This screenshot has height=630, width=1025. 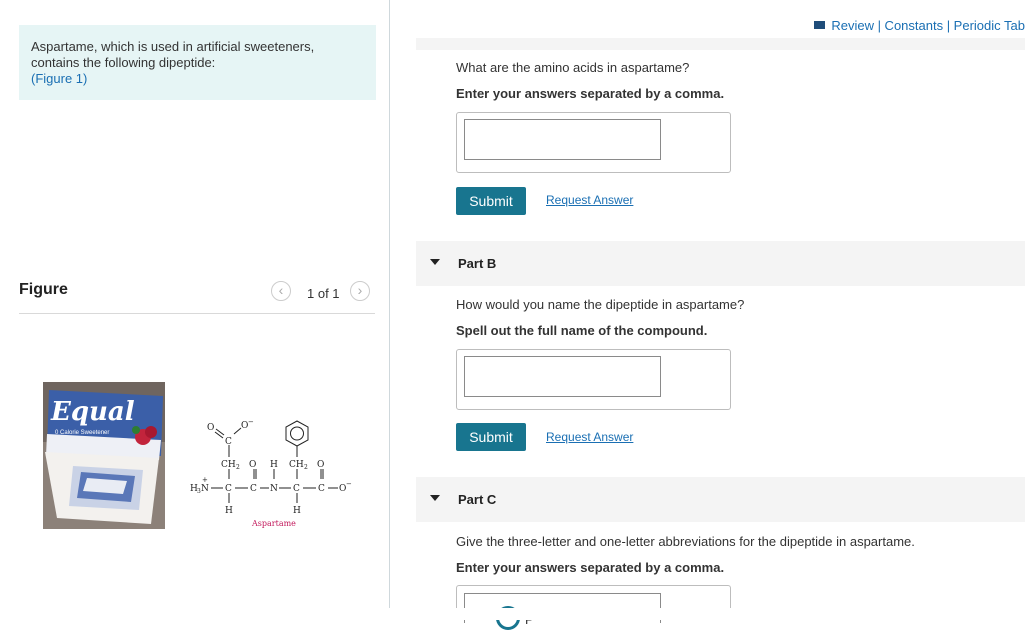 I want to click on struct-c3: C, so click(x=296, y=489).